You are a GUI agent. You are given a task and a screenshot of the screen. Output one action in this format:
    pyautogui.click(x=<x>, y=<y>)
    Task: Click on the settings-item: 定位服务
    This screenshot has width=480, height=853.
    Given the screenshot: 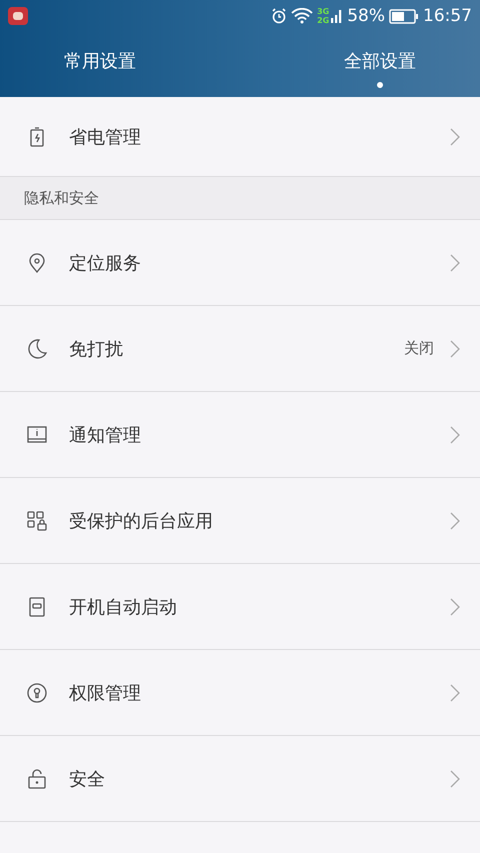 What is the action you would take?
    pyautogui.click(x=240, y=263)
    